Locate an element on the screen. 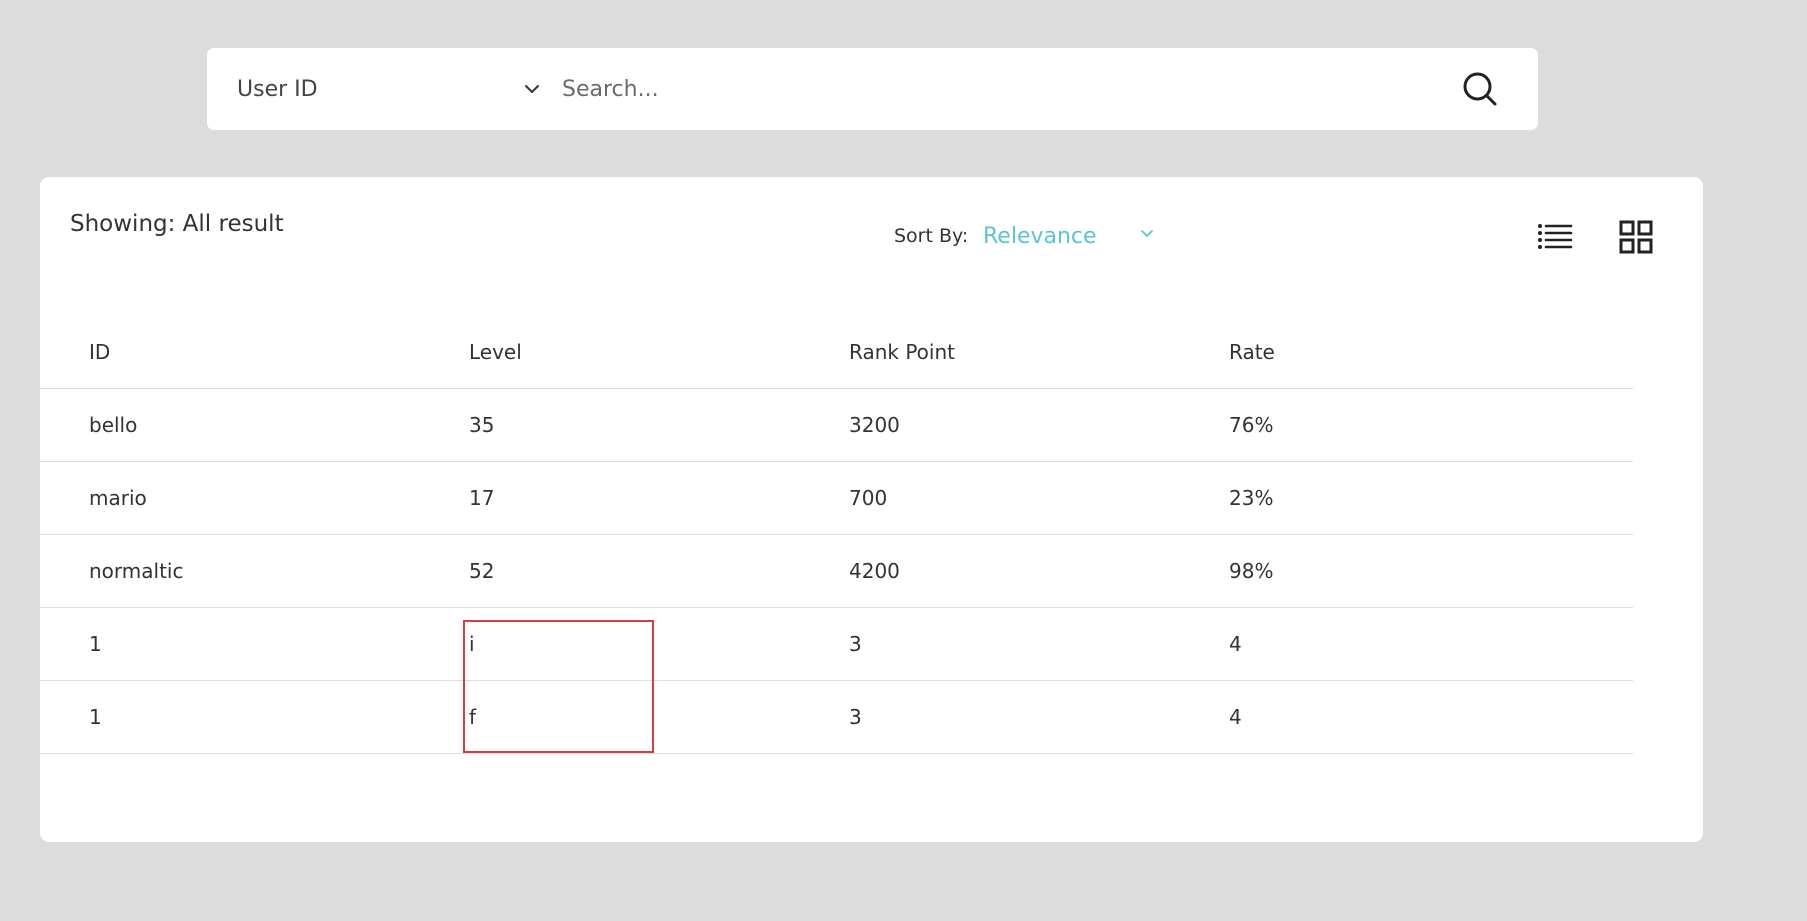  cell-level: 17 is located at coordinates (482, 498).